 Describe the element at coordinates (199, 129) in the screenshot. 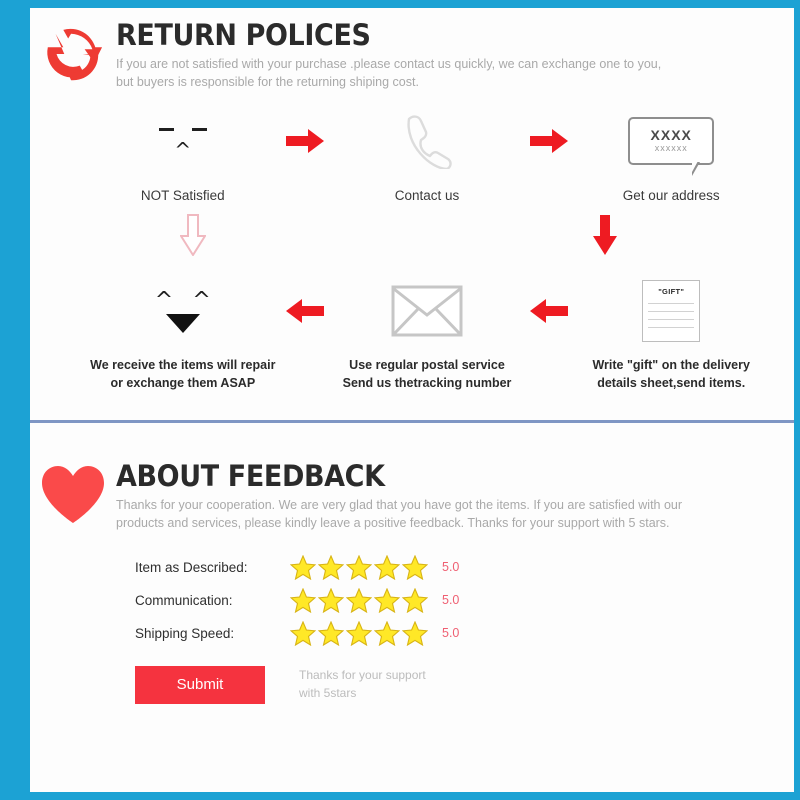

I see `sad-eye-right-icon` at that location.